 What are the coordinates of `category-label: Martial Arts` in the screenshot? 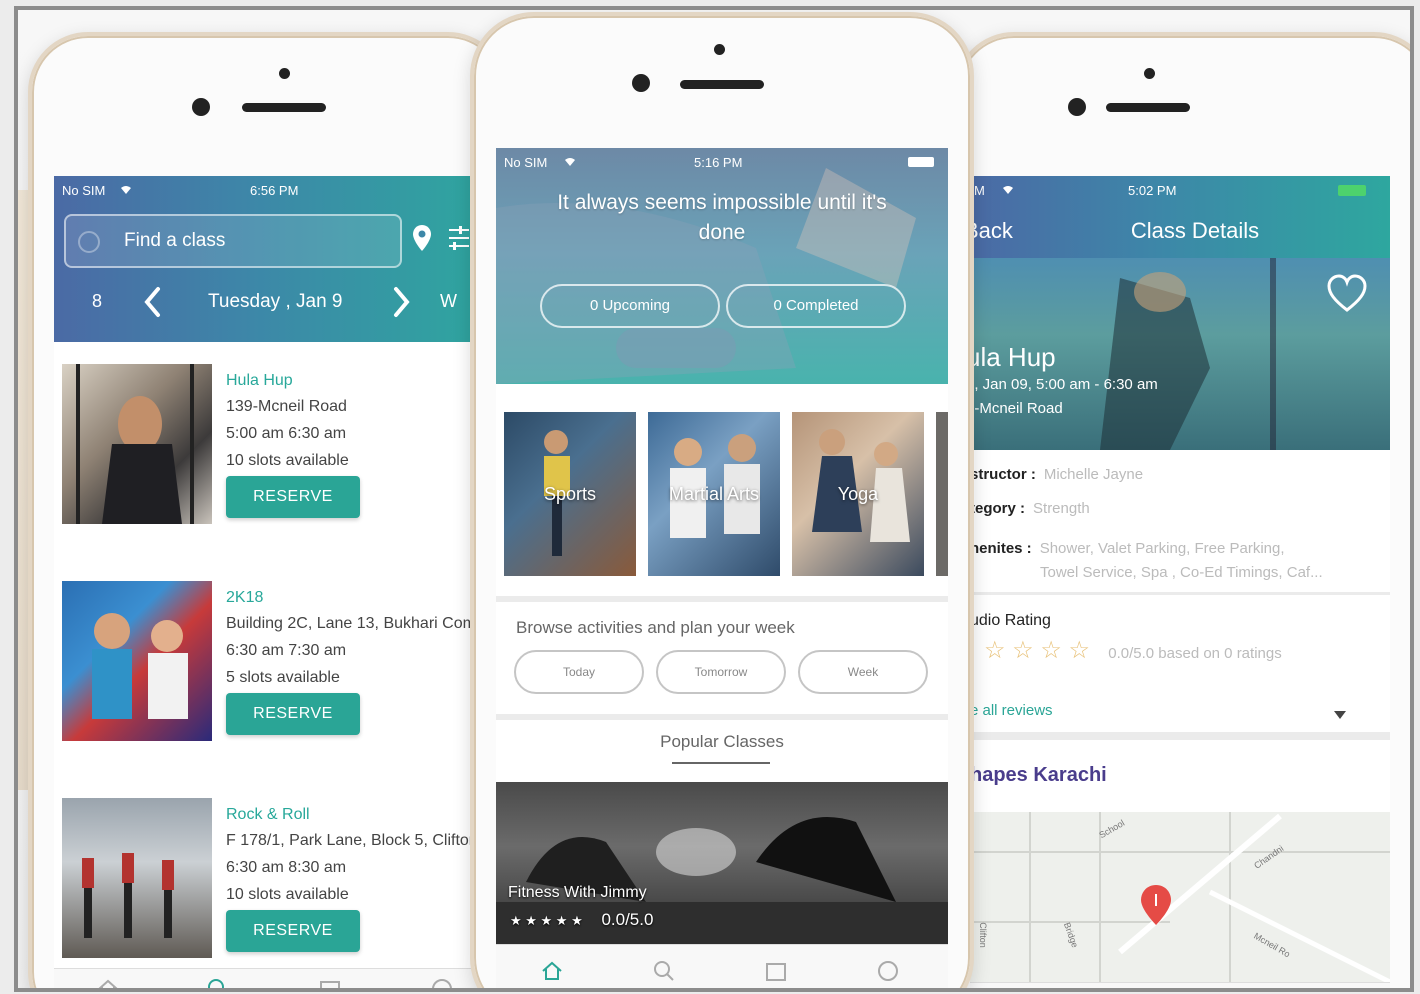 It's located at (714, 494).